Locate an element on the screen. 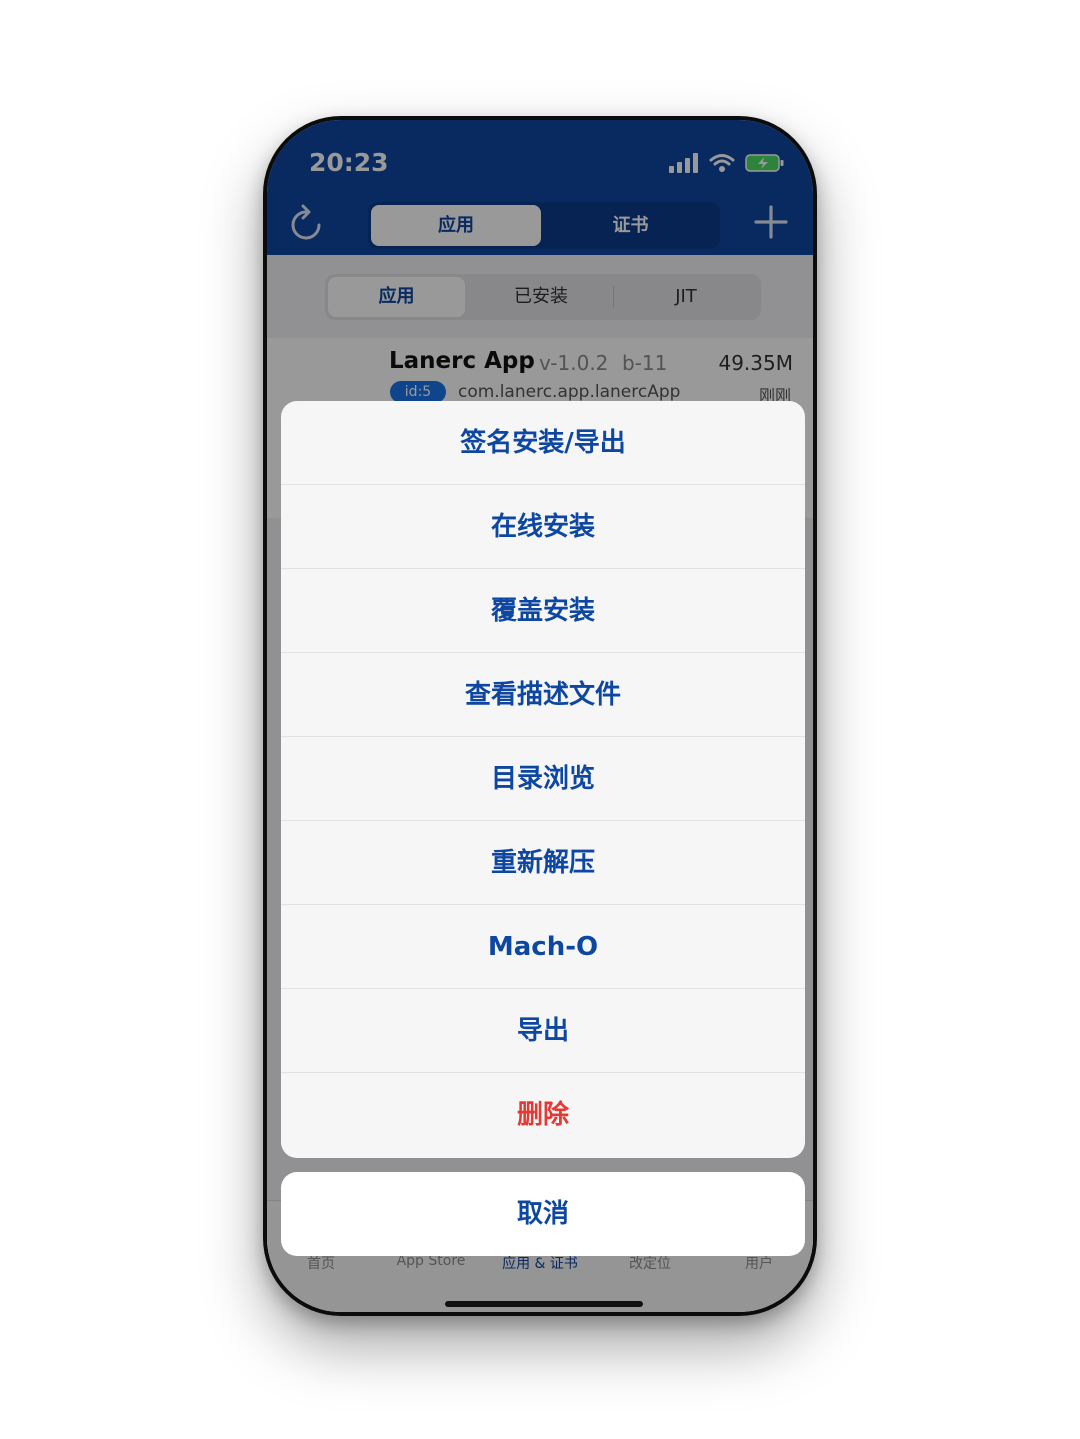  action-online-install: 在线安装 is located at coordinates (543, 527).